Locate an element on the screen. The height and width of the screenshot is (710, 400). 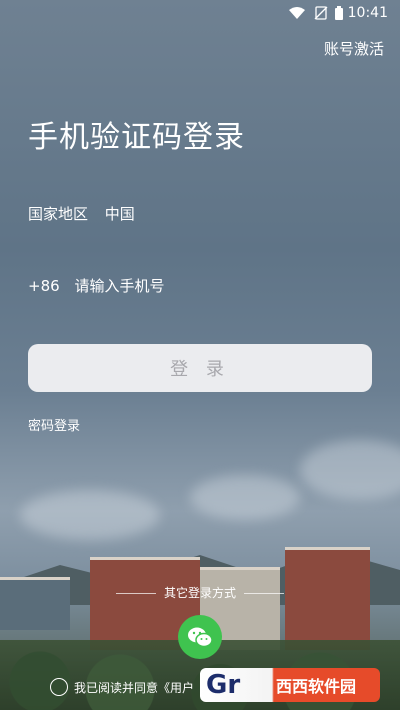
battery-icon is located at coordinates (339, 13).